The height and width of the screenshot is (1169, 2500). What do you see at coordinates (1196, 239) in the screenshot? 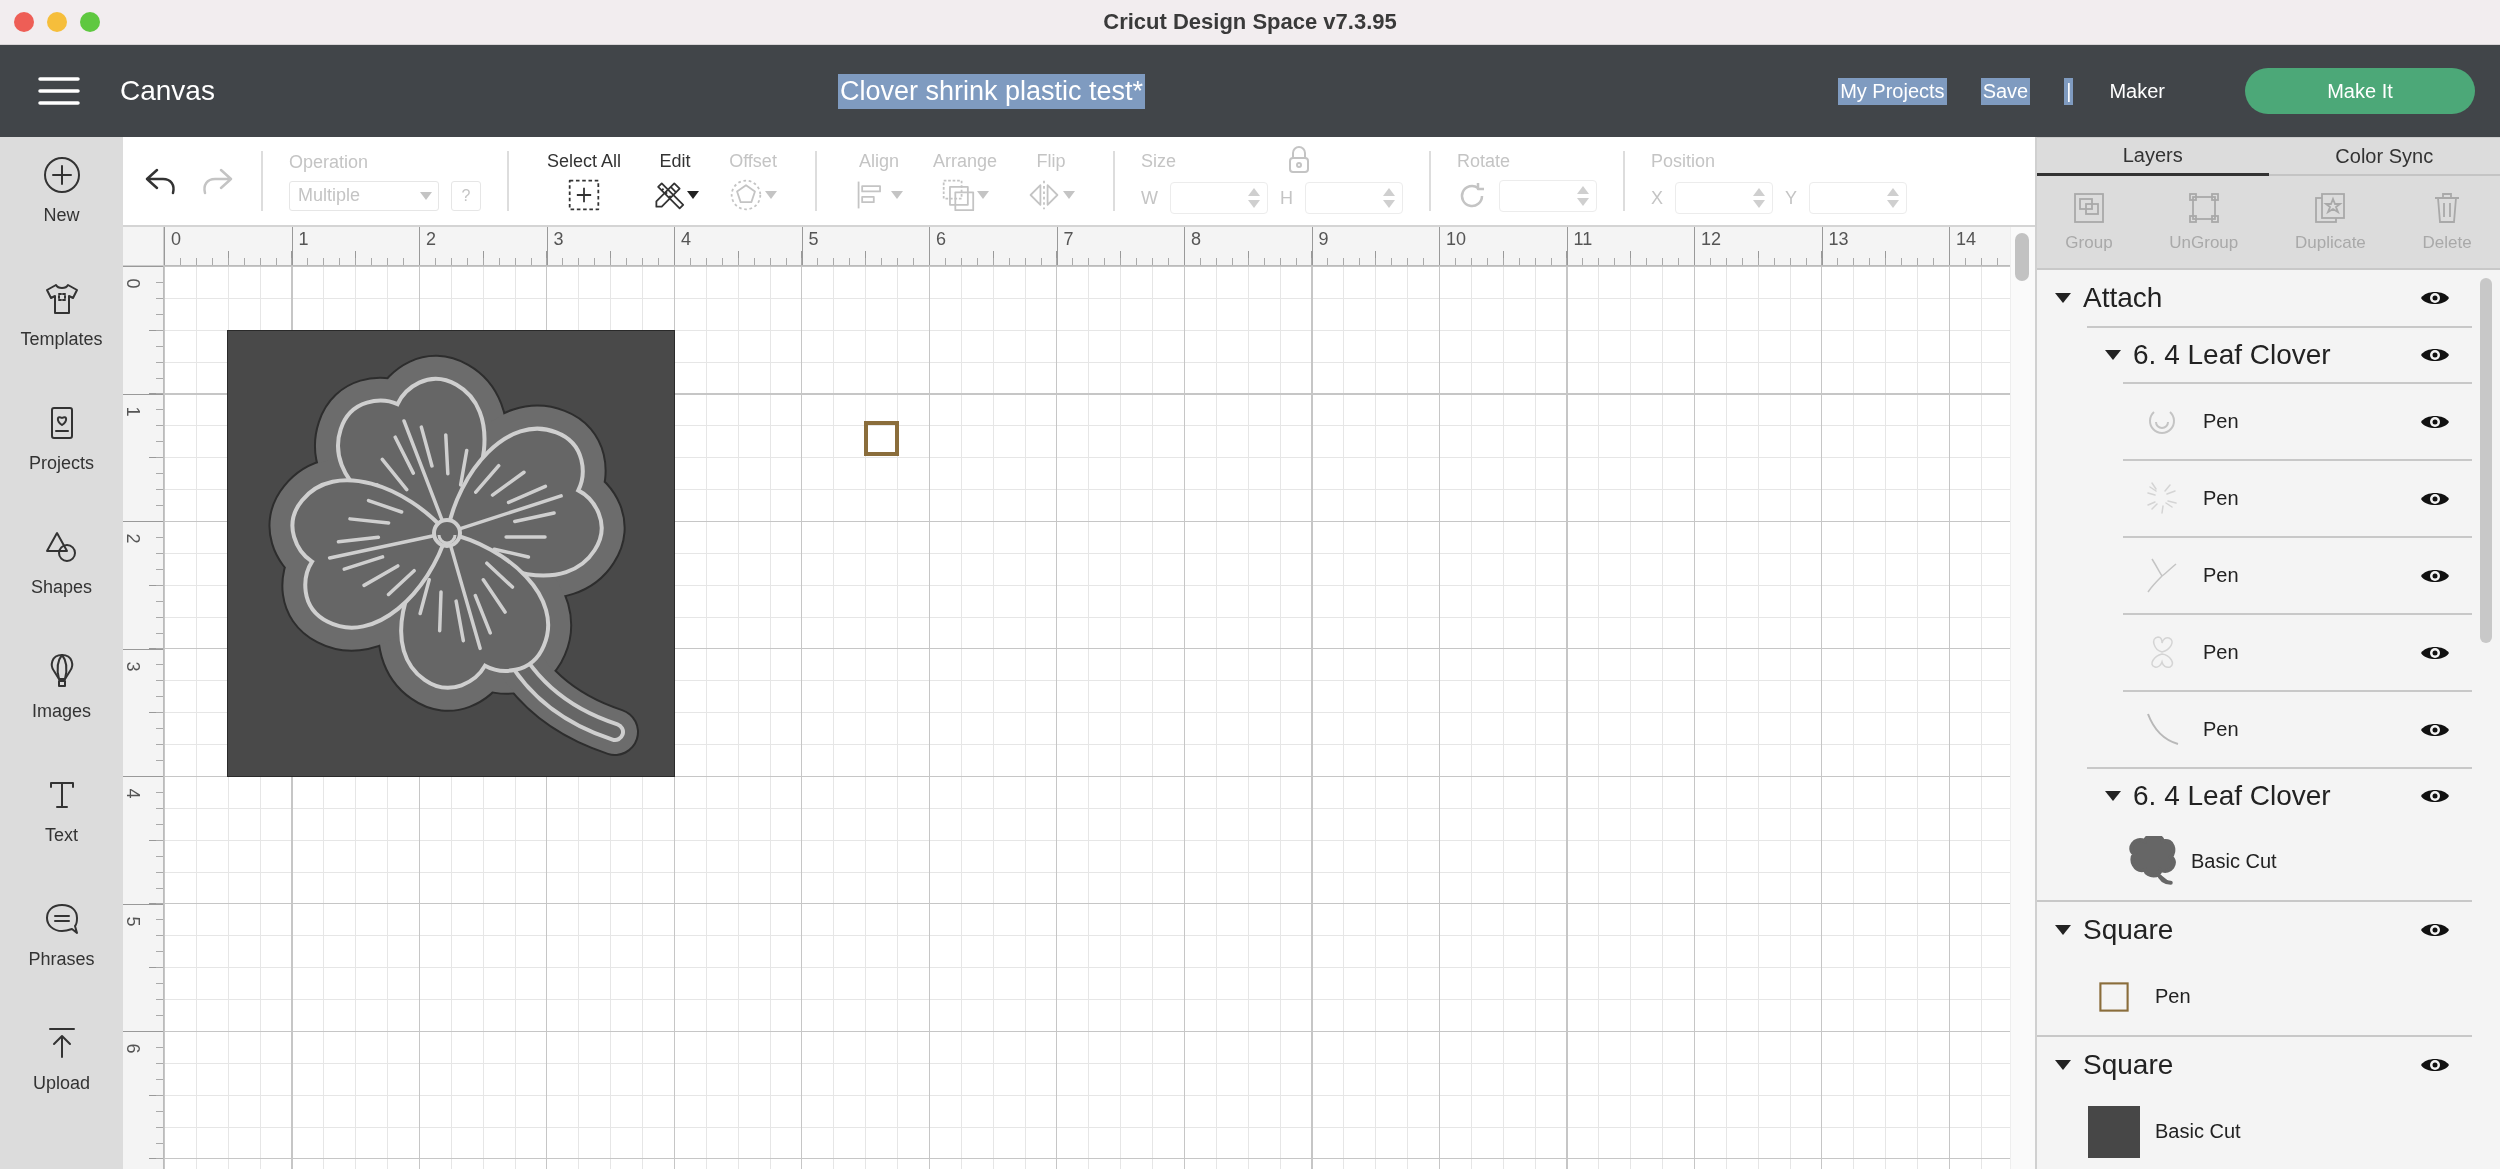
I see `ruler-number: 8` at bounding box center [1196, 239].